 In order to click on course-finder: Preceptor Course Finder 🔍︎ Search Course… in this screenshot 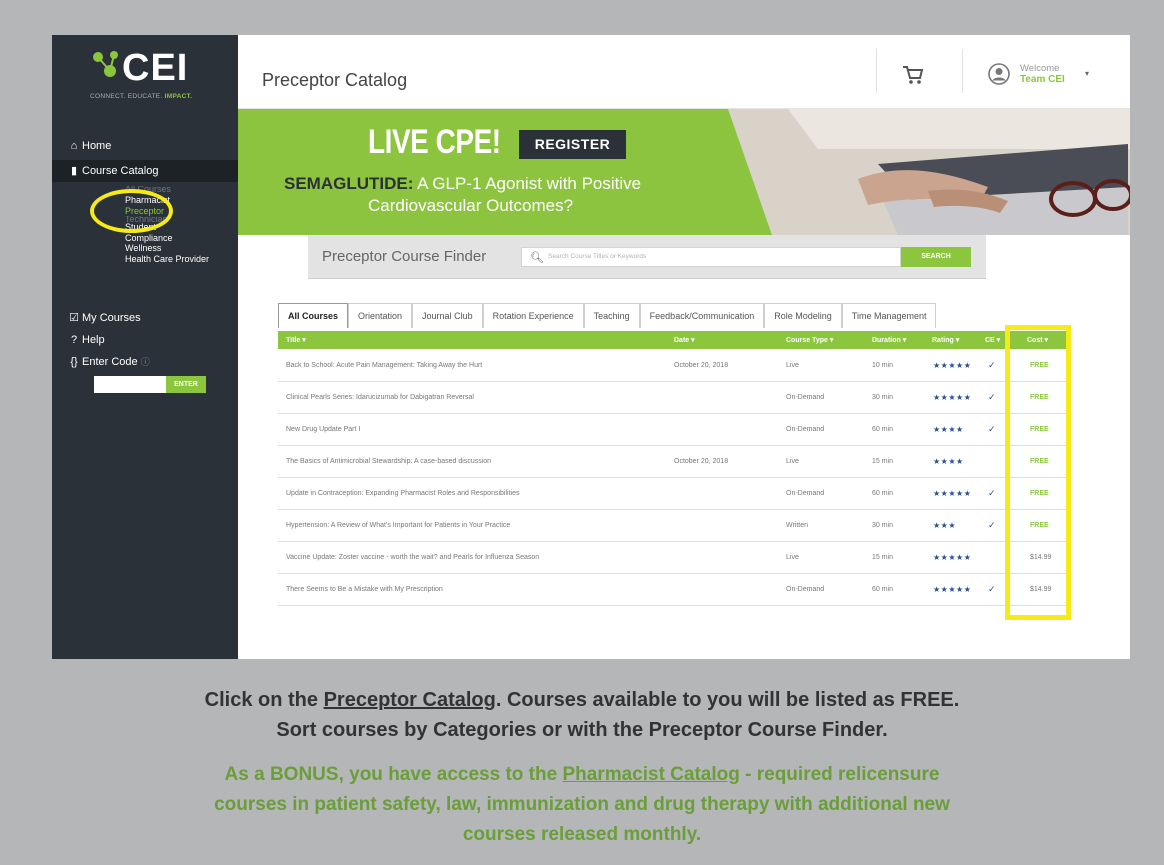, I will do `click(647, 257)`.